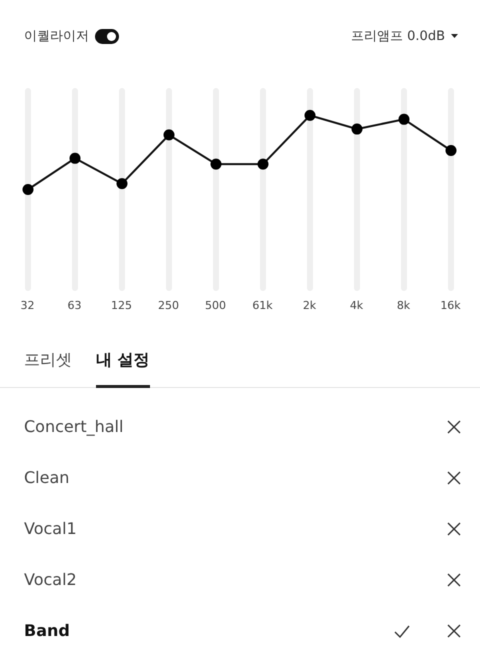  I want to click on tab: 내 설정, so click(123, 366).